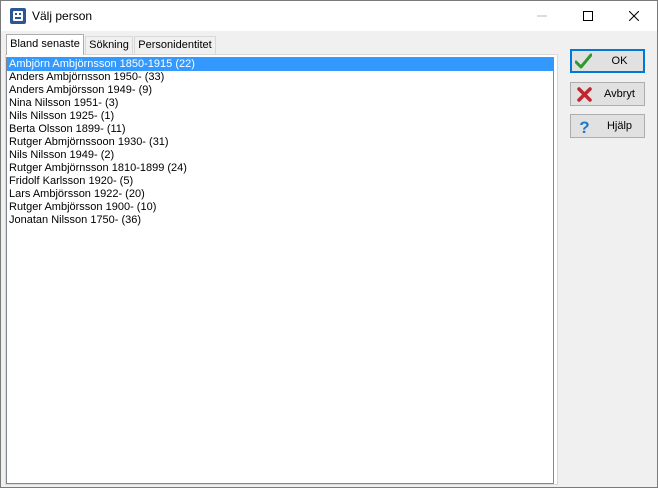 The width and height of the screenshot is (658, 488). I want to click on ok-button: OK, so click(607, 61).